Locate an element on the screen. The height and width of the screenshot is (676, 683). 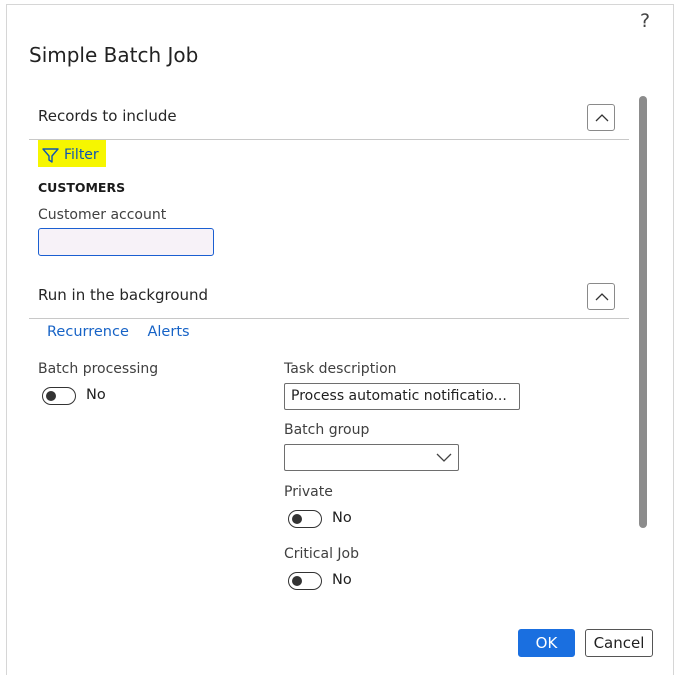
batch-group-select is located at coordinates (371, 457).